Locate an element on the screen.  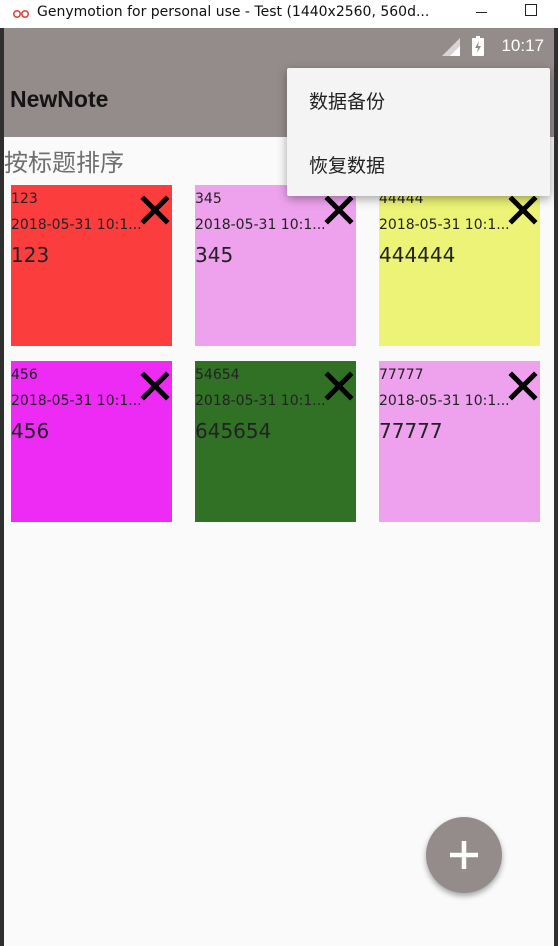
note-content: 456 is located at coordinates (30, 431).